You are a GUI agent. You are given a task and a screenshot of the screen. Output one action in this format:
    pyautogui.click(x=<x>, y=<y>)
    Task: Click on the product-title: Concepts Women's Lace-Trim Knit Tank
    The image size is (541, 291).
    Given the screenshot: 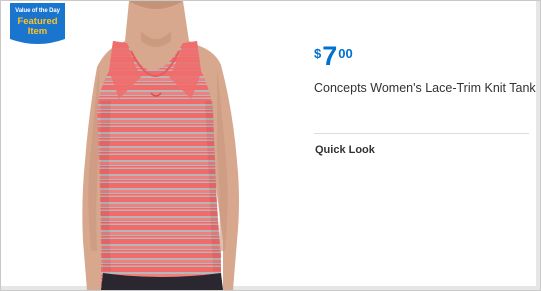 What is the action you would take?
    pyautogui.click(x=425, y=88)
    